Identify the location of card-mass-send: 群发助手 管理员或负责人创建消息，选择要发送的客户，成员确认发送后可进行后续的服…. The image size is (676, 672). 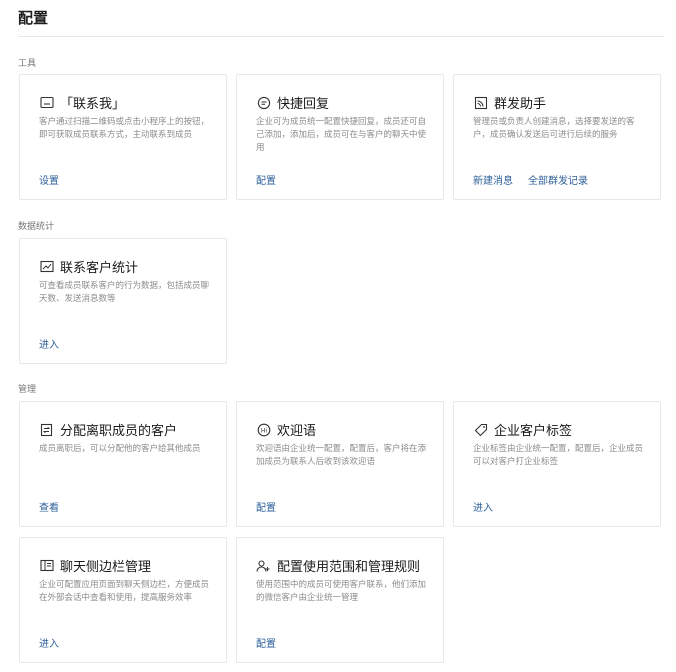
(557, 137).